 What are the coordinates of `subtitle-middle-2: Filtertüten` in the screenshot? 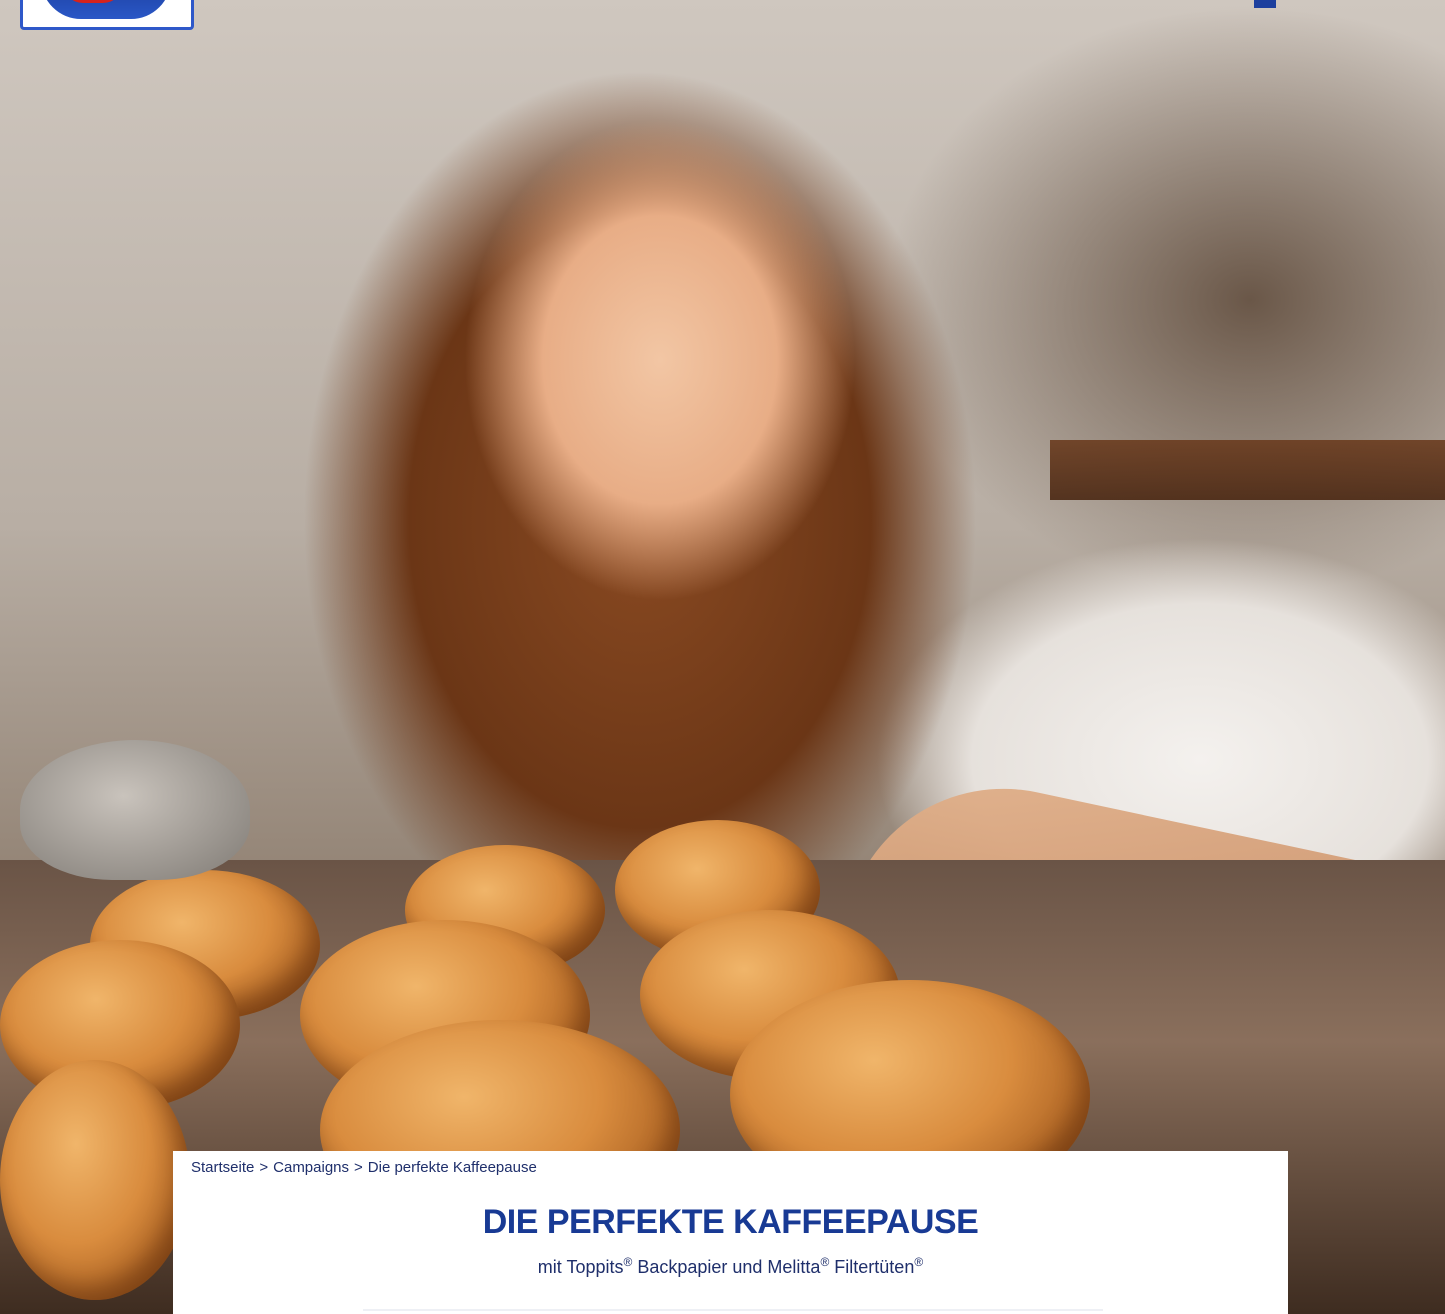 It's located at (872, 1267).